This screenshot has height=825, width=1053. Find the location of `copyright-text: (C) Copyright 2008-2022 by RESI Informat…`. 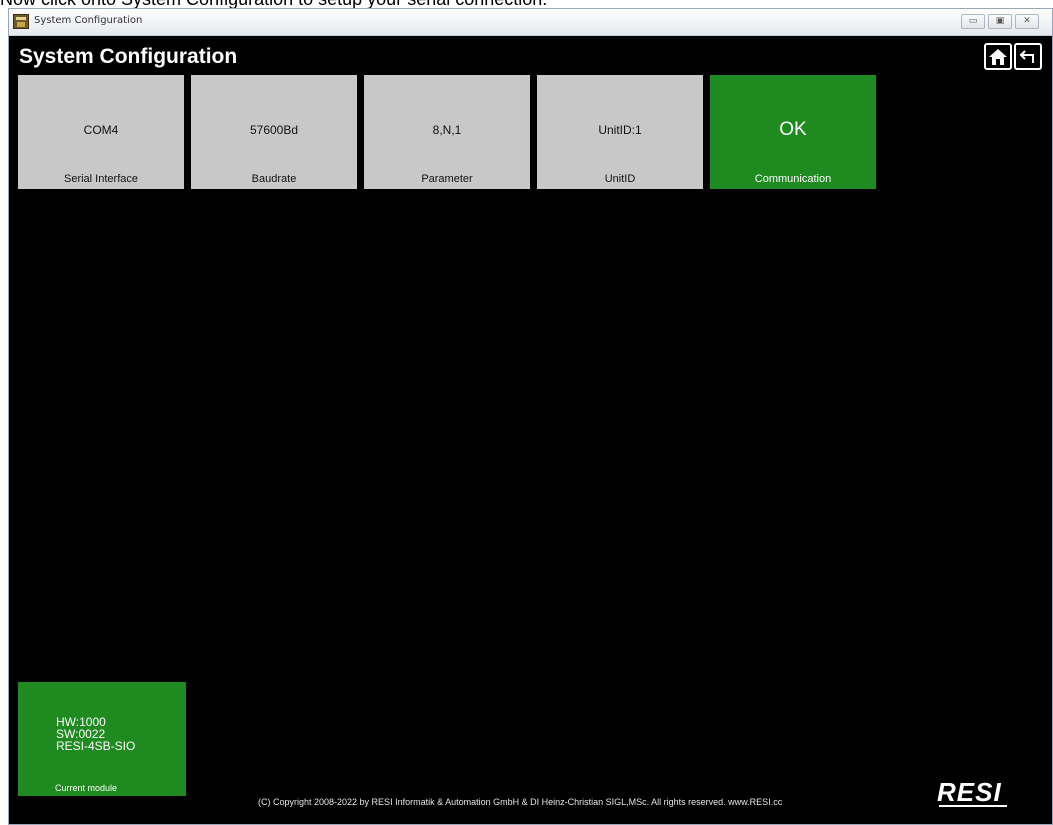

copyright-text: (C) Copyright 2008-2022 by RESI Informat… is located at coordinates (520, 802).